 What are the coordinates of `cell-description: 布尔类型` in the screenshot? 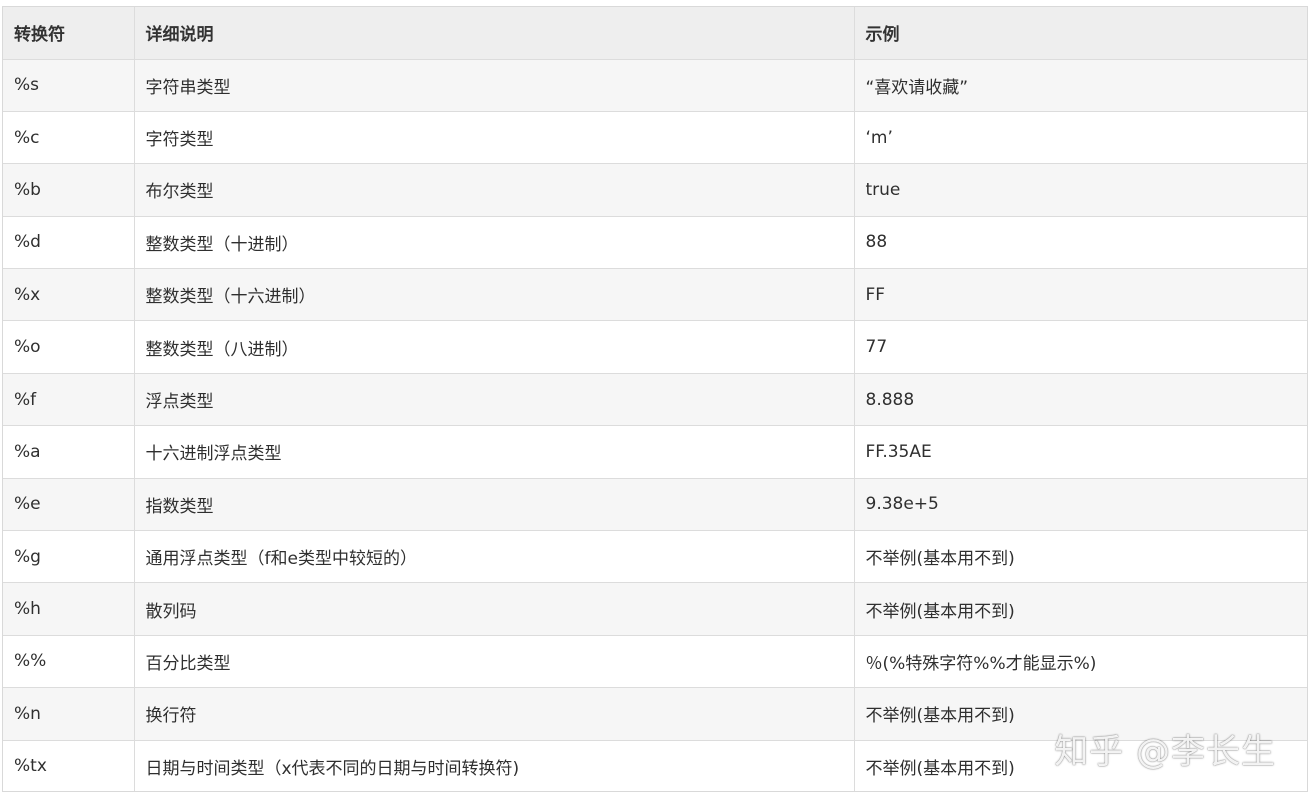 It's located at (494, 190).